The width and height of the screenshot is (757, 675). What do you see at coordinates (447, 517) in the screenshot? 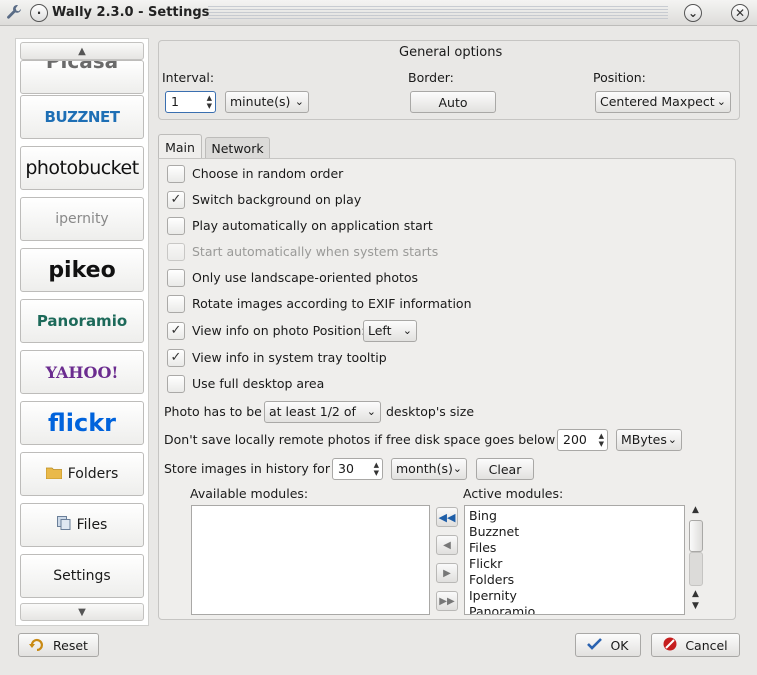
I see `move-all-left-icon: ◀◀` at bounding box center [447, 517].